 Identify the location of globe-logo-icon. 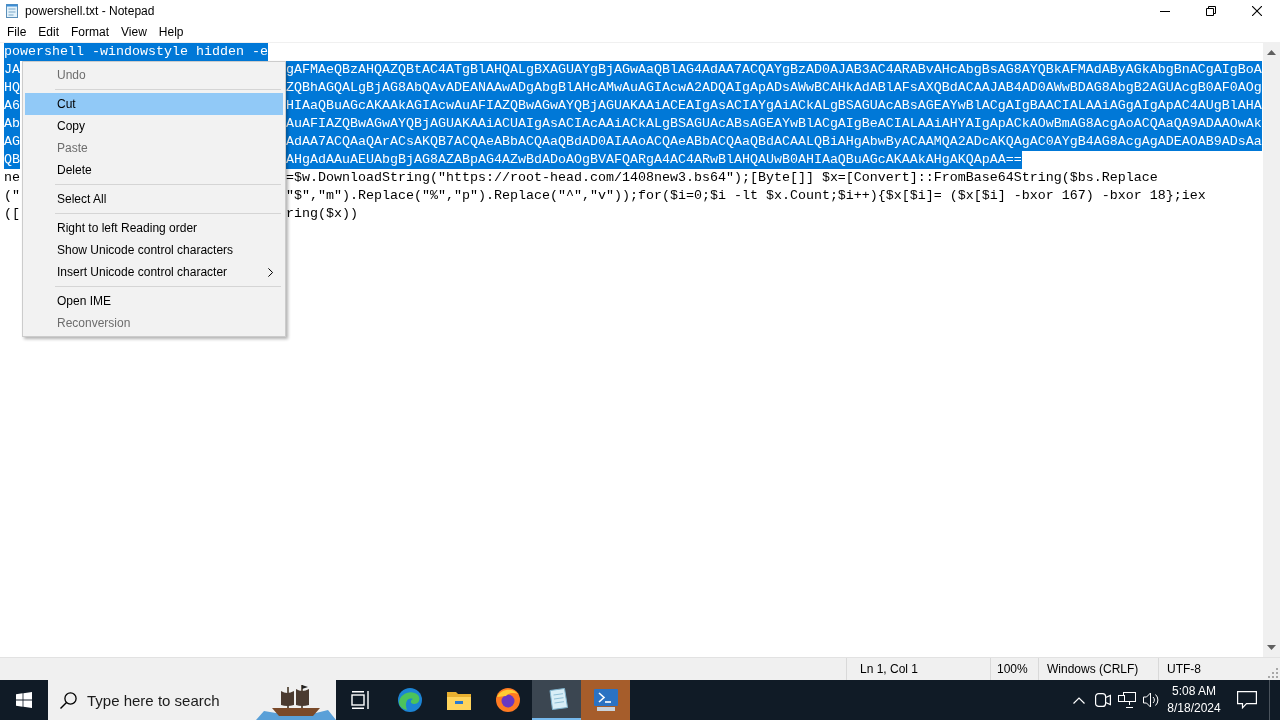
(507, 700).